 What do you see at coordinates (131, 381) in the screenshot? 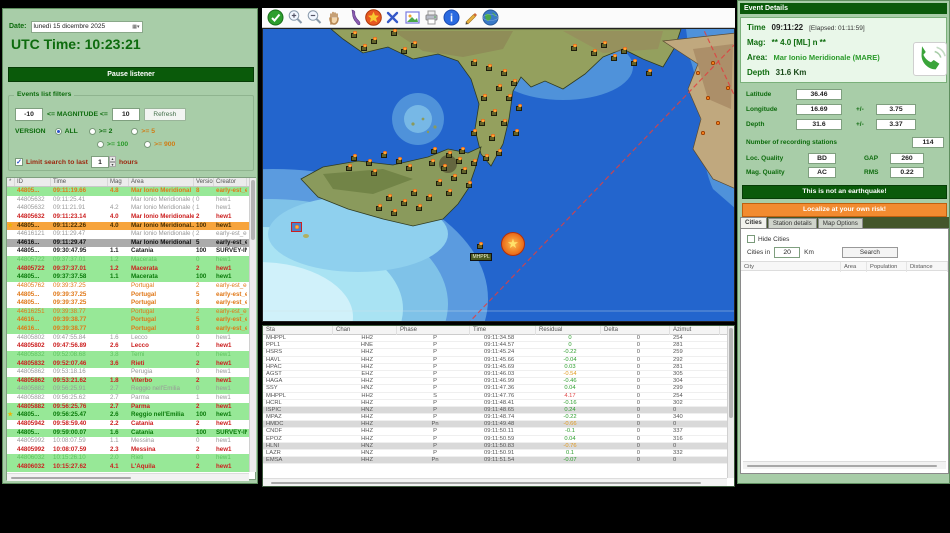
I see `event-row: 44805862 09:53:21.62 1.8 Viterbo 2 hew1` at bounding box center [131, 381].